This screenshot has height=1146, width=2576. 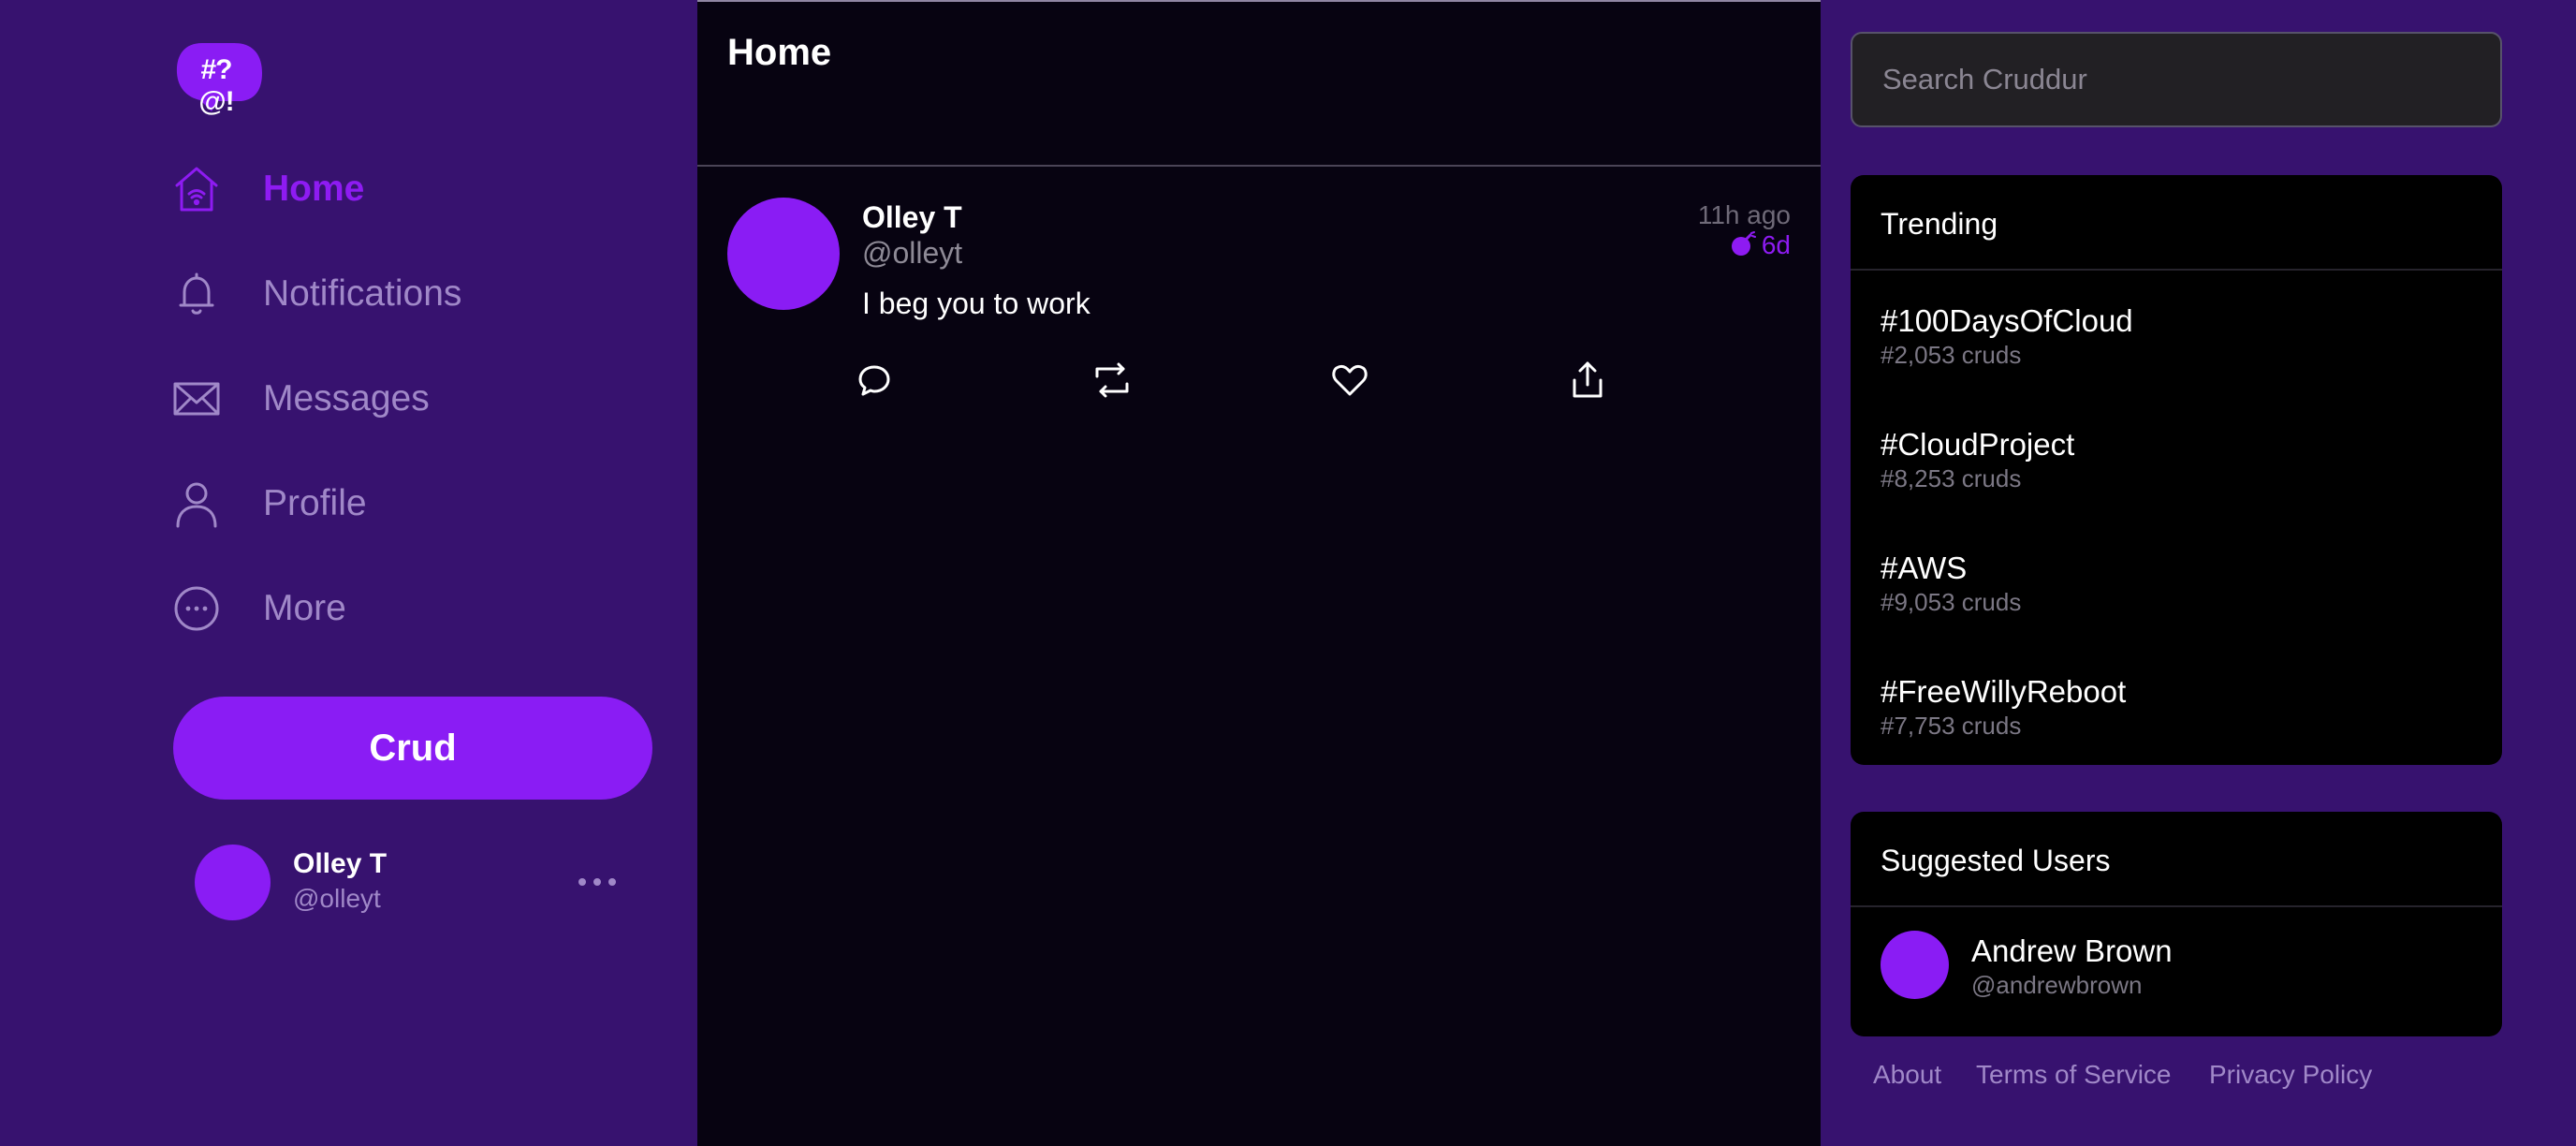 I want to click on reply-icon, so click(x=875, y=380).